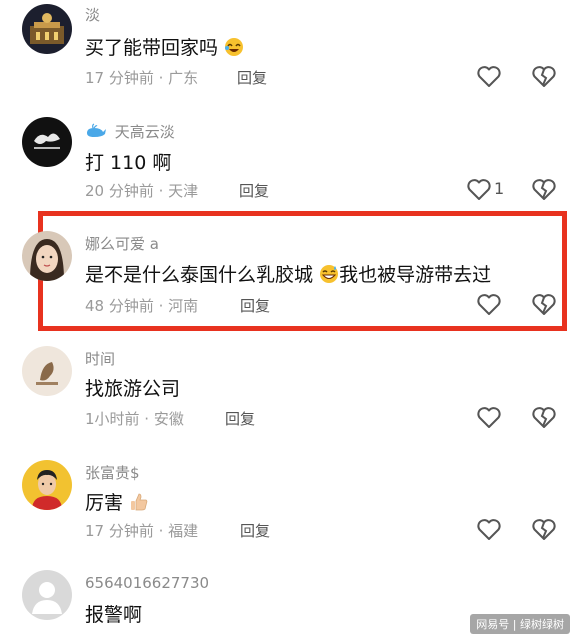 This screenshot has width=580, height=640. What do you see at coordinates (117, 501) in the screenshot?
I see `comment-text: 厉害` at bounding box center [117, 501].